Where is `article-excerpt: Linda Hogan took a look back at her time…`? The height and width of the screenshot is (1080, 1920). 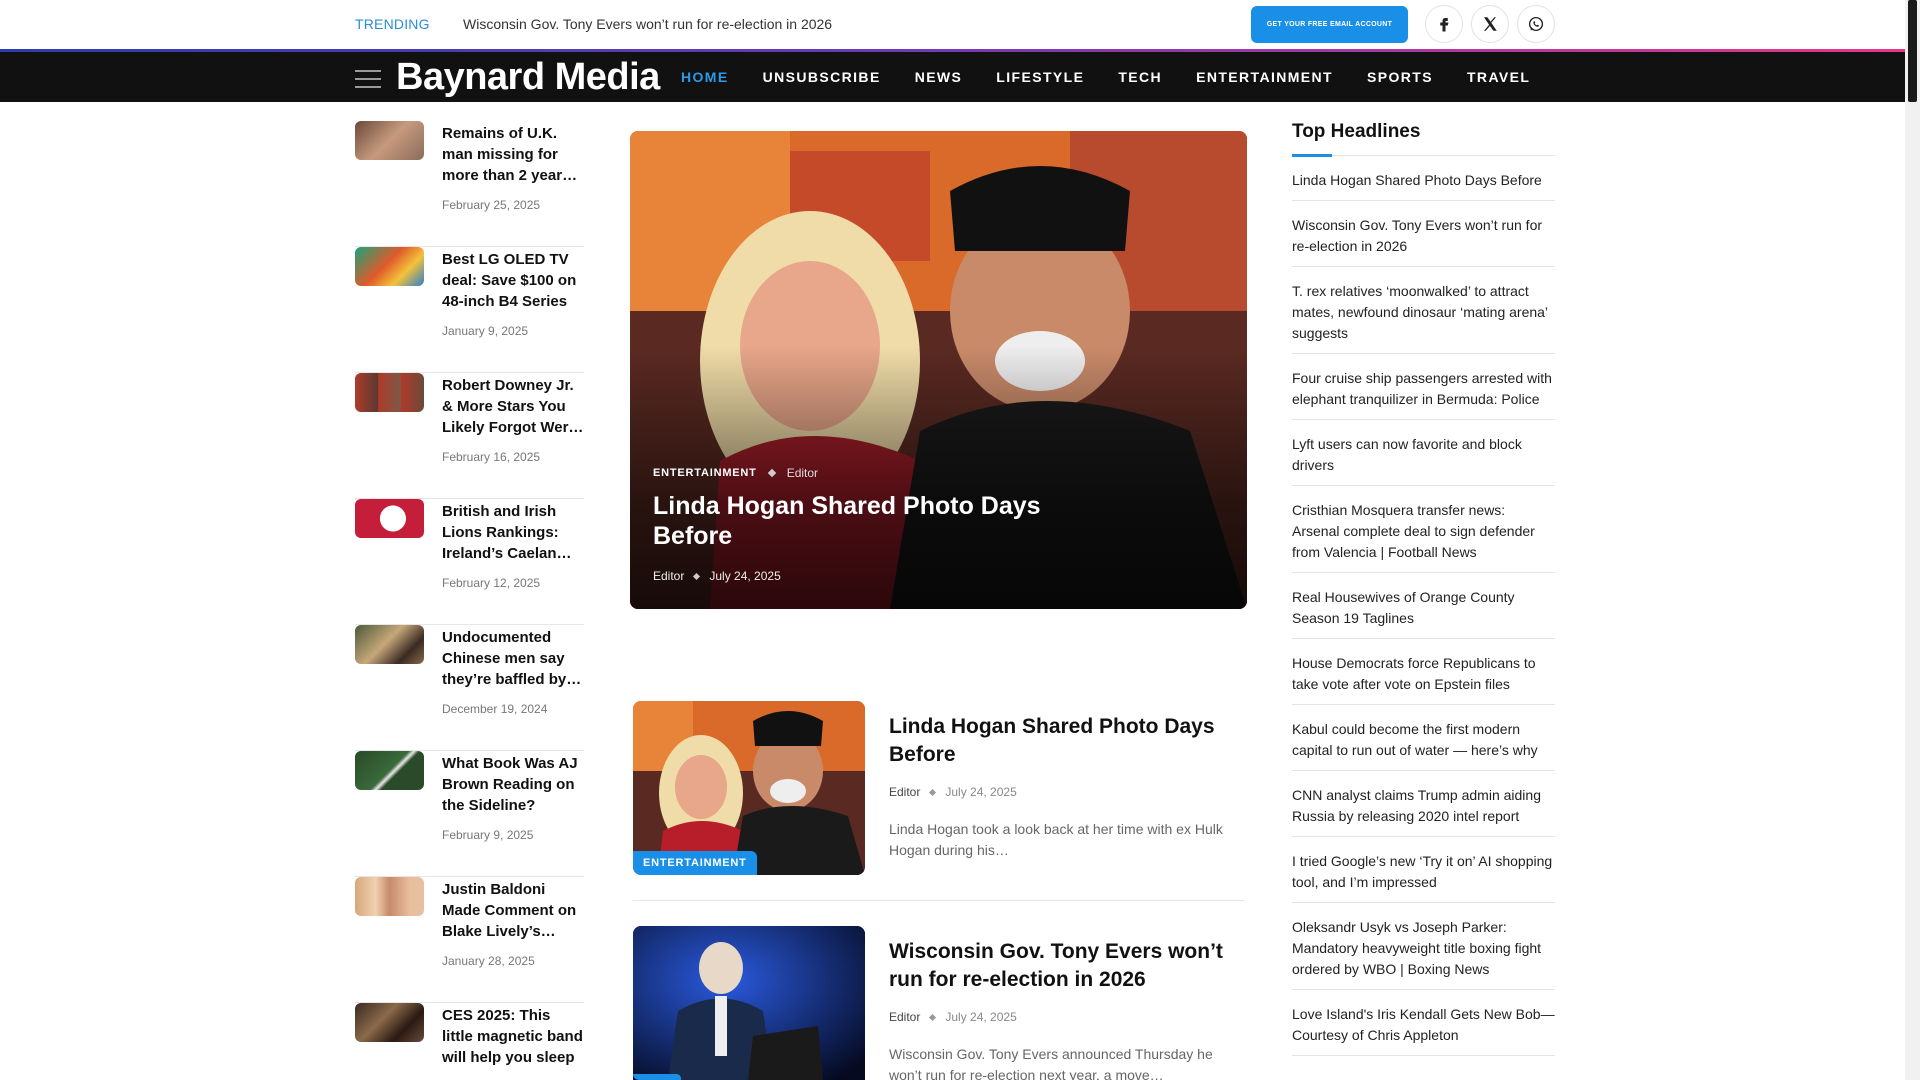 article-excerpt: Linda Hogan took a look back at her time… is located at coordinates (1056, 839).